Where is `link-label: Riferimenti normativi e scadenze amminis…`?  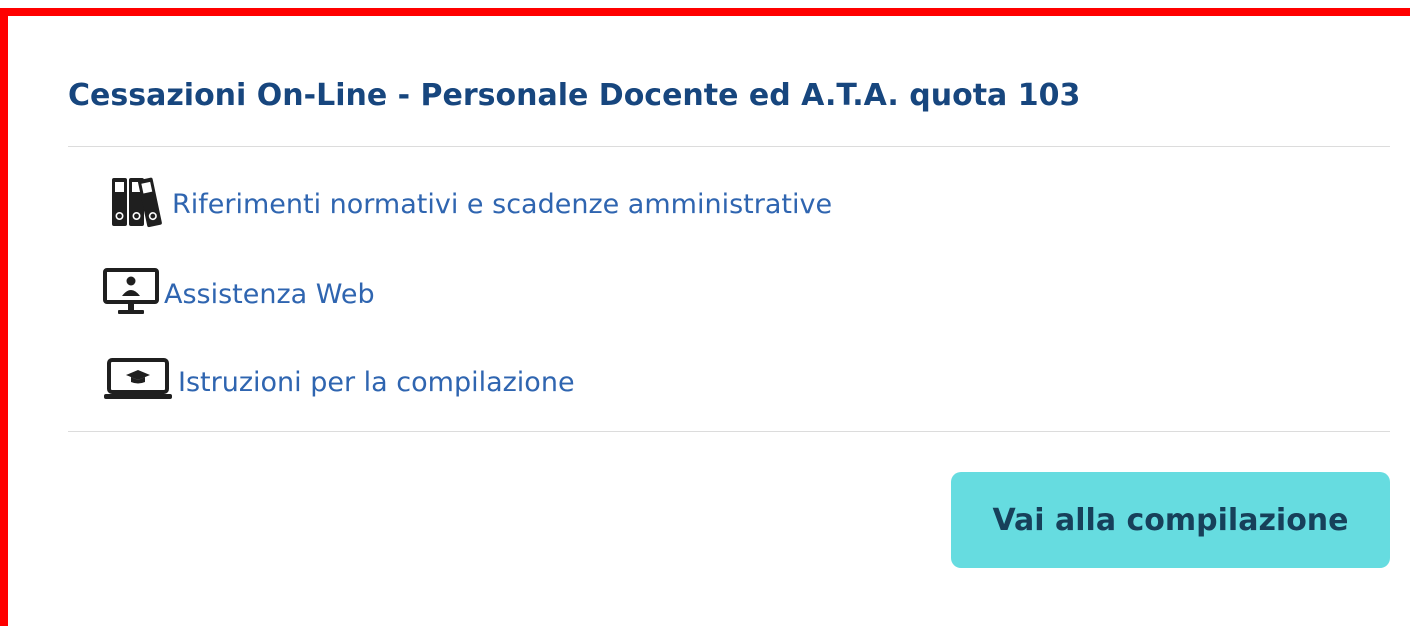
link-label: Riferimenti normativi e scadenze amminis… is located at coordinates (502, 204).